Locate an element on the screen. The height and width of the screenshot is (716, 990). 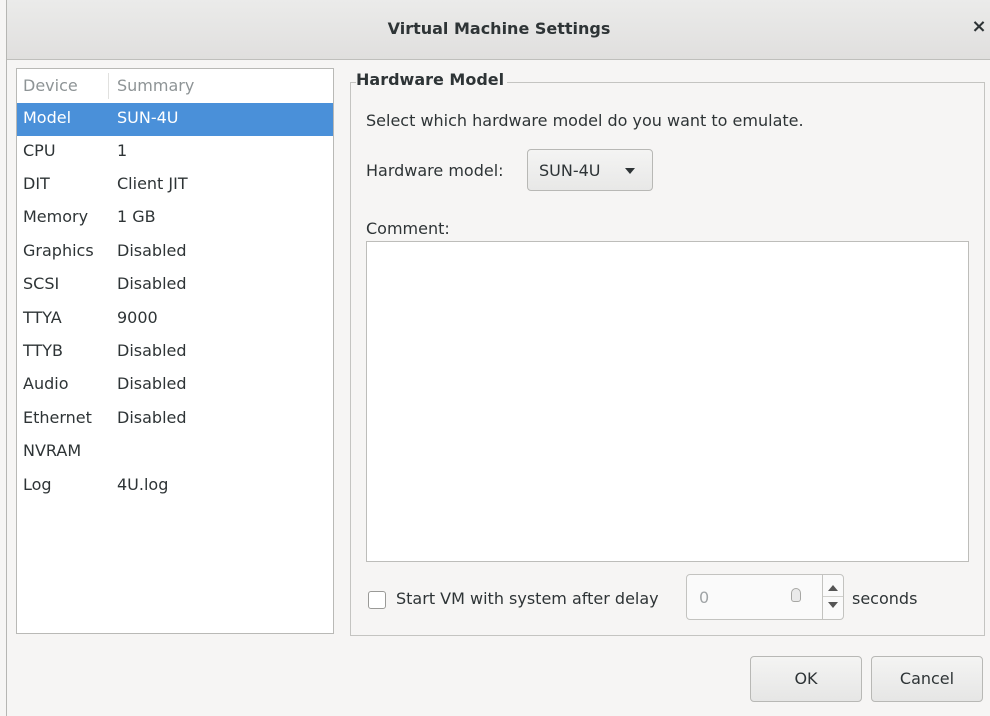
device-row-ttyb: TTYB Disabled is located at coordinates (175, 352).